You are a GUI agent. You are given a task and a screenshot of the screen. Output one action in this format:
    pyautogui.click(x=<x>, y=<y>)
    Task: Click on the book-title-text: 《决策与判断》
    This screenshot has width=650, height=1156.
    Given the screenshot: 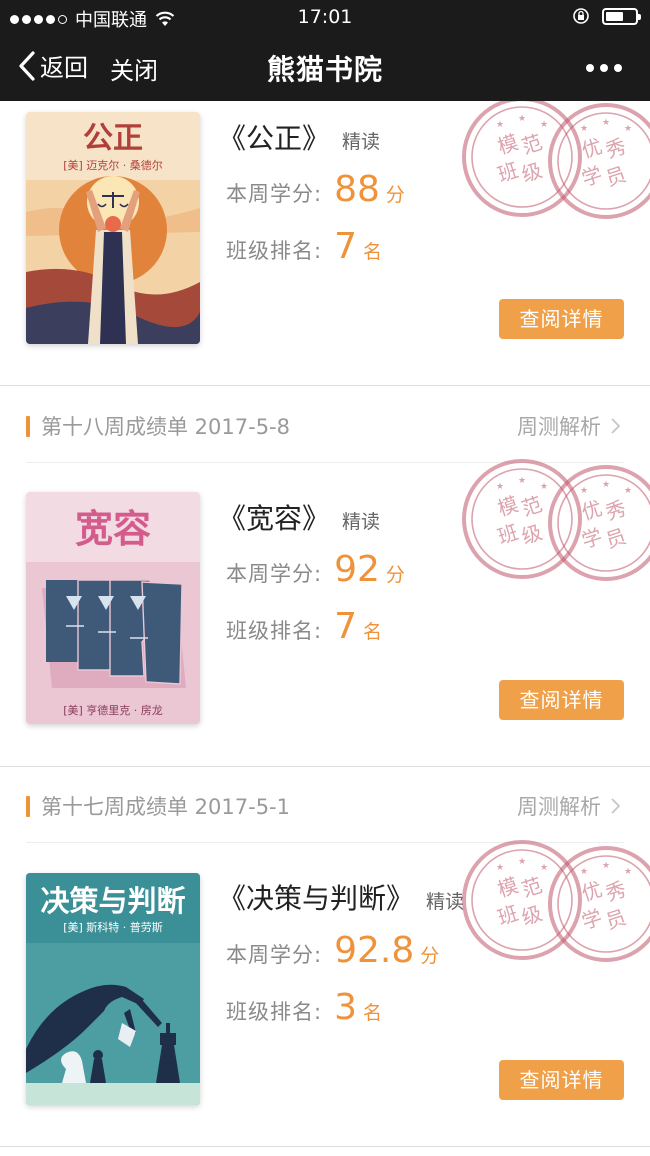 What is the action you would take?
    pyautogui.click(x=316, y=898)
    